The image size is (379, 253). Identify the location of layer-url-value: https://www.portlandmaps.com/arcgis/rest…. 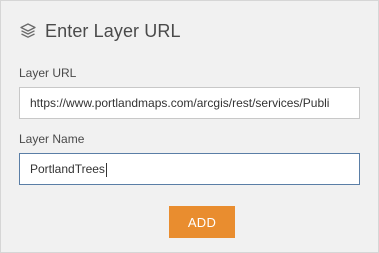
(180, 103).